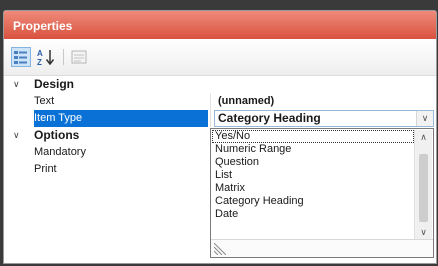 Image resolution: width=438 pixels, height=266 pixels. Describe the element at coordinates (44, 101) in the screenshot. I see `property-name: Text` at that location.